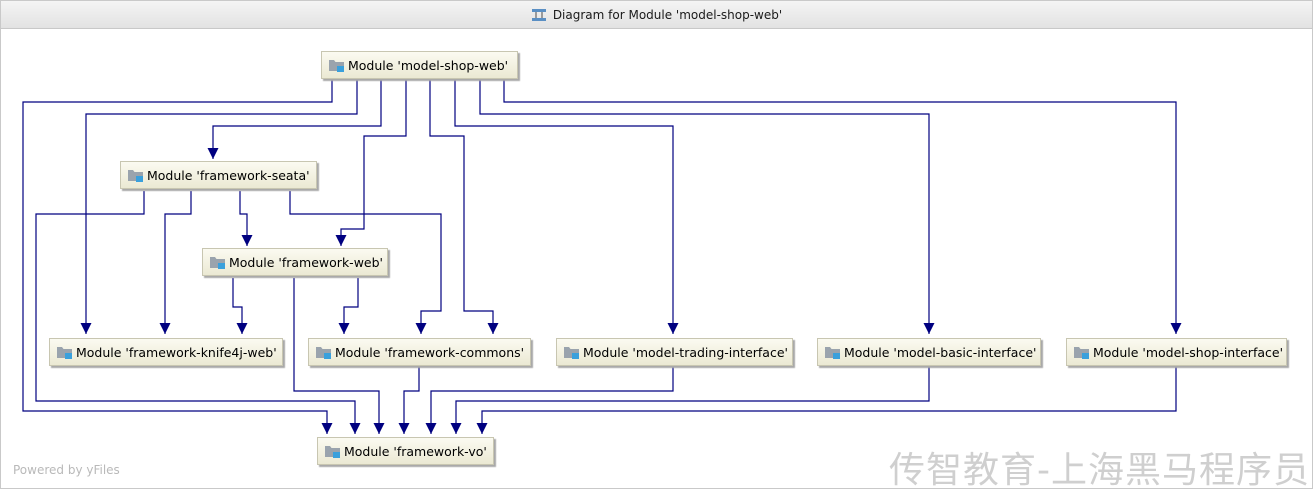 This screenshot has height=493, width=1313. I want to click on node-model-shop-interface: Module 'model-shop-interface', so click(1176, 352).